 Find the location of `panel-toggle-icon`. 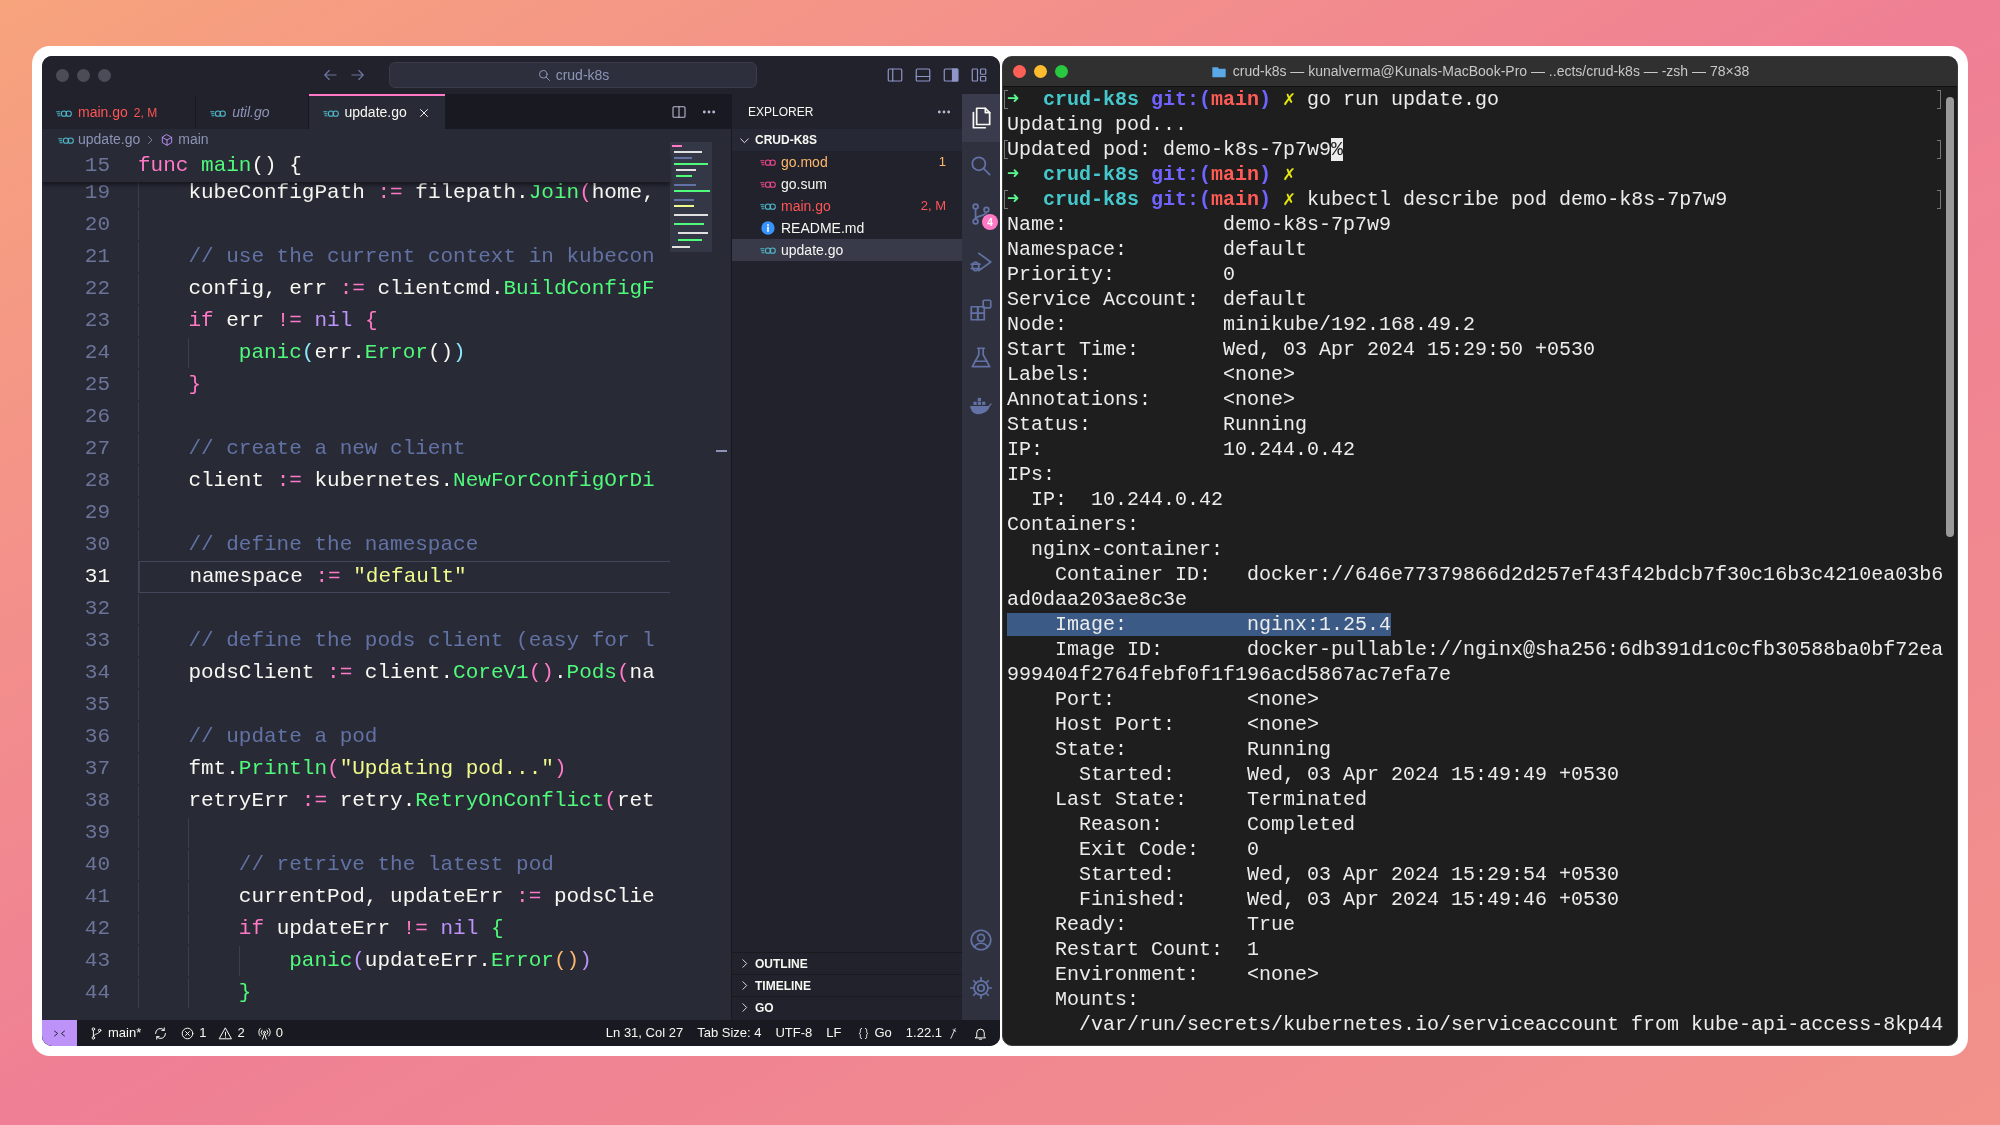

panel-toggle-icon is located at coordinates (923, 75).